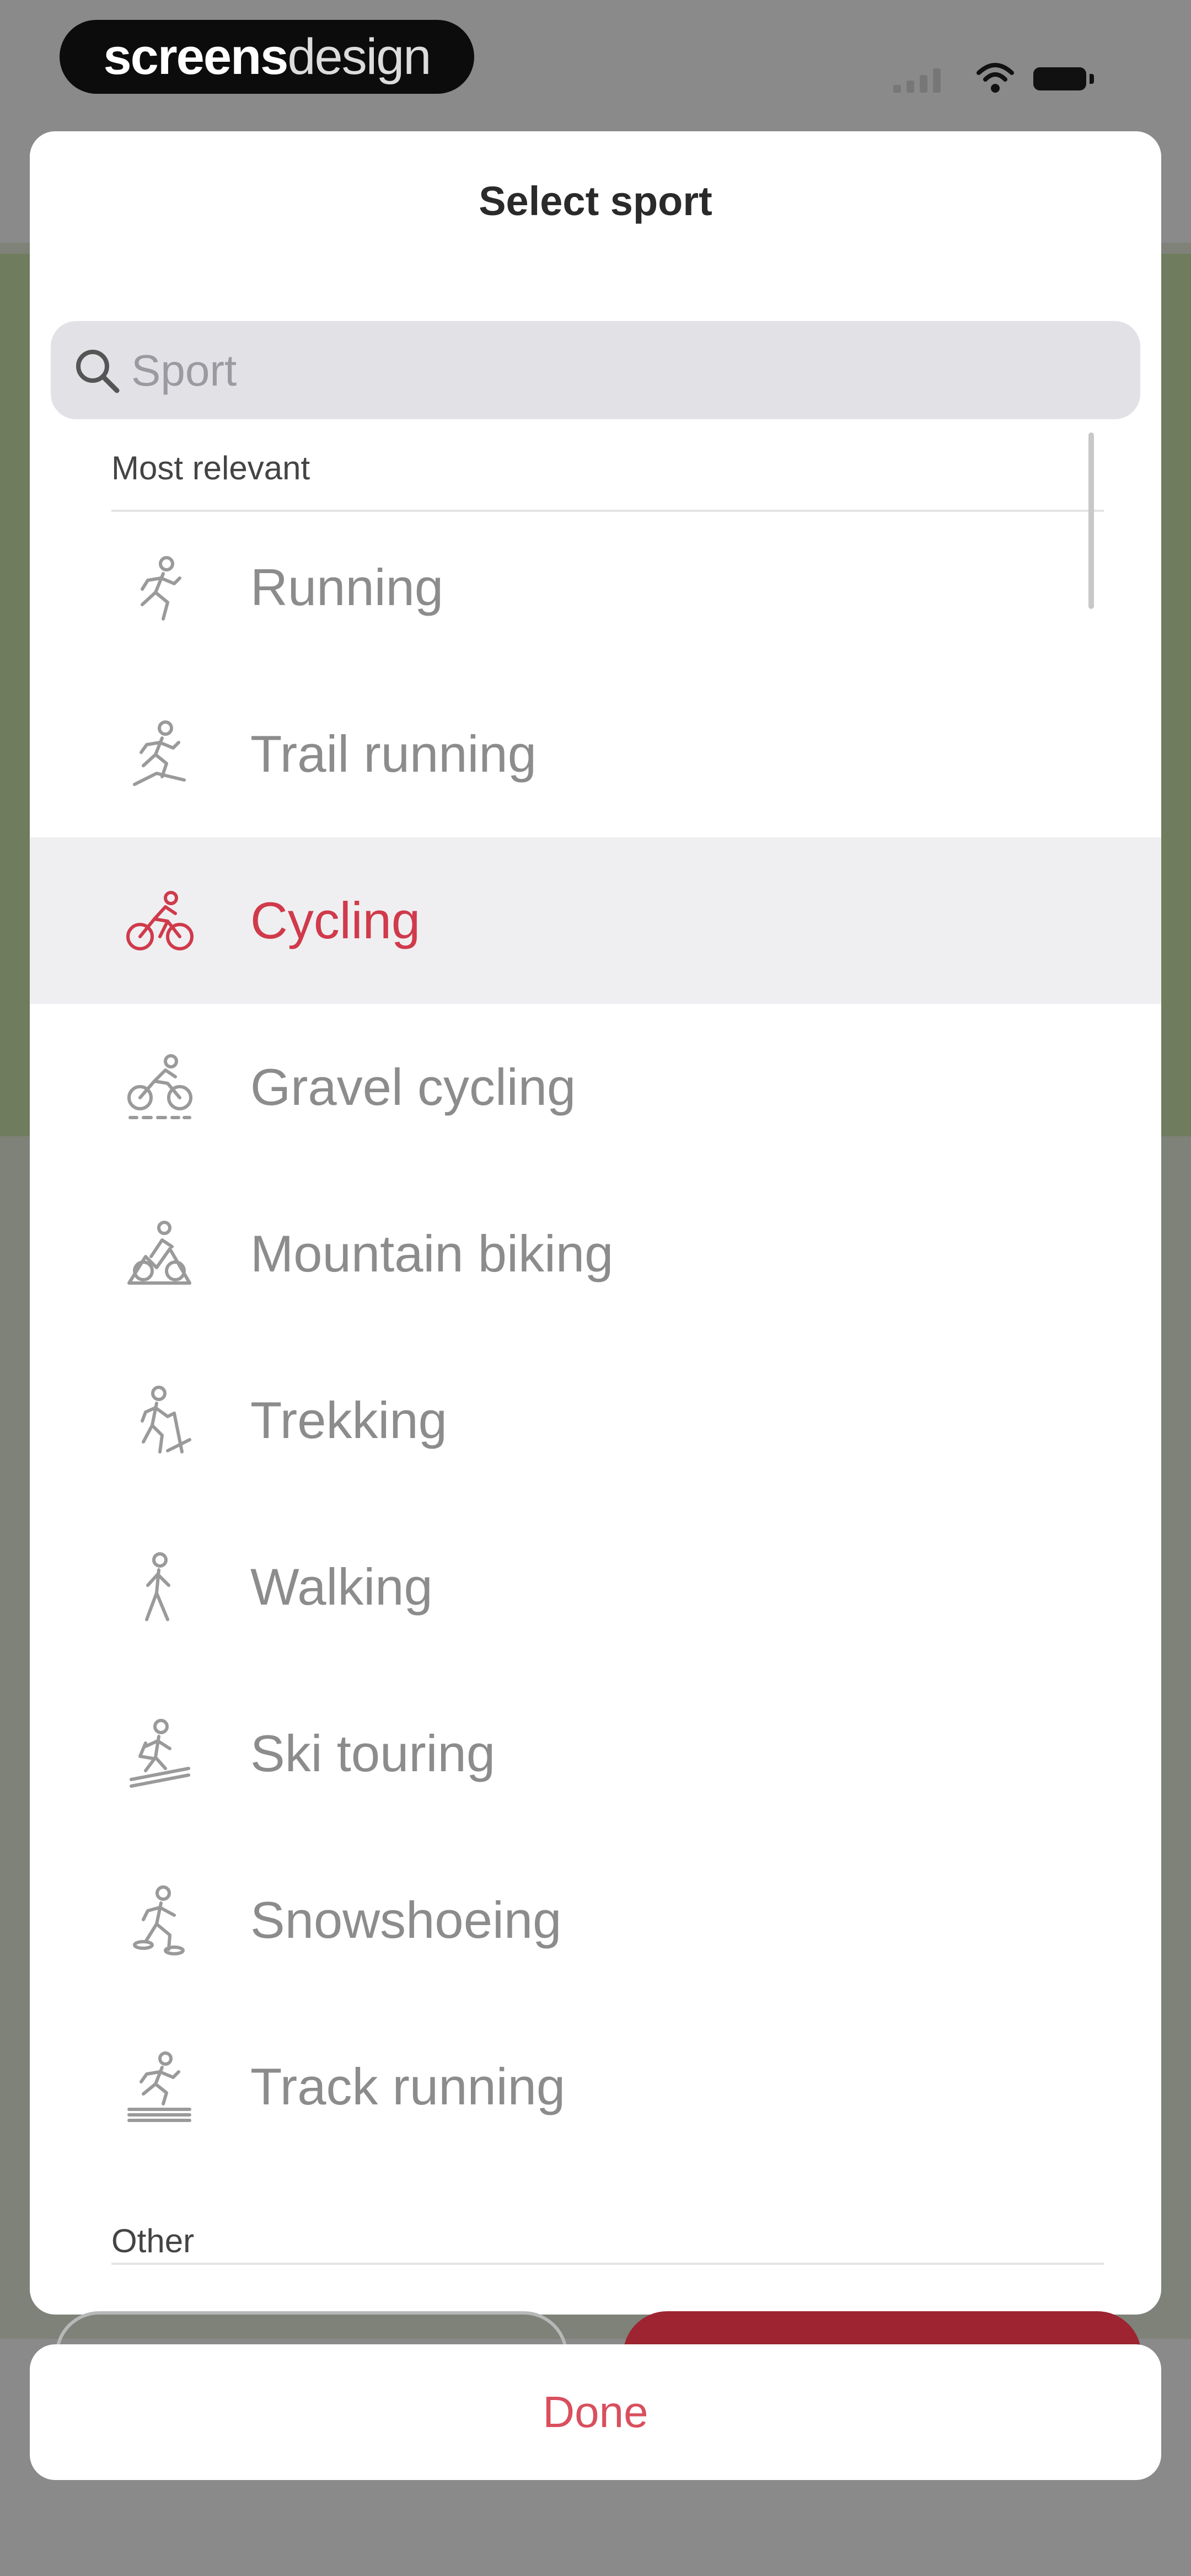 The width and height of the screenshot is (1191, 2576). I want to click on search-input, so click(616, 370).